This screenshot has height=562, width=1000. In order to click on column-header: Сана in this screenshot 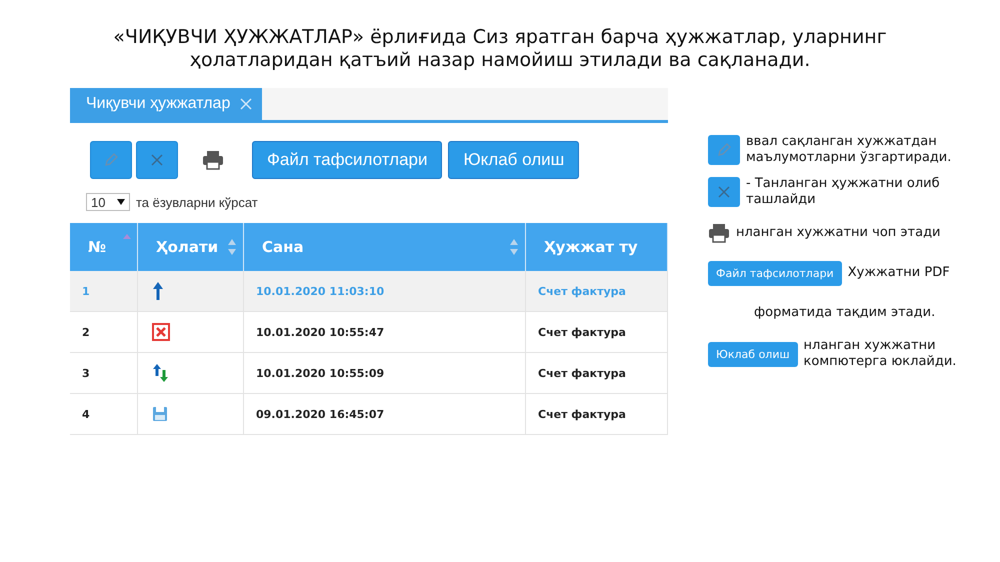, I will do `click(385, 247)`.